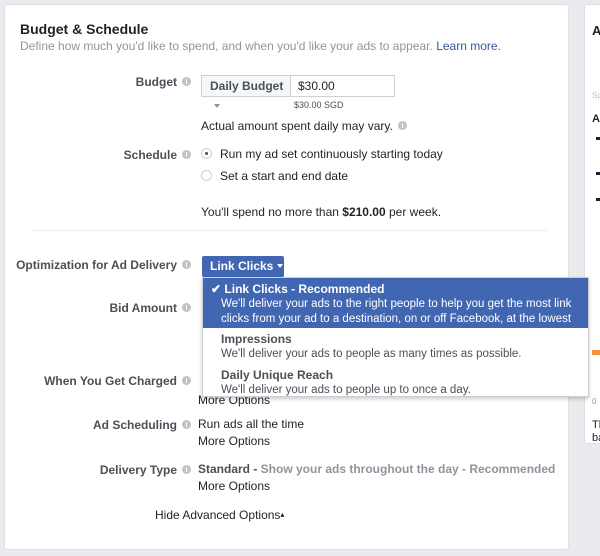 Image resolution: width=600 pixels, height=556 pixels. I want to click on delivery-type-more-options: More Options, so click(234, 486).